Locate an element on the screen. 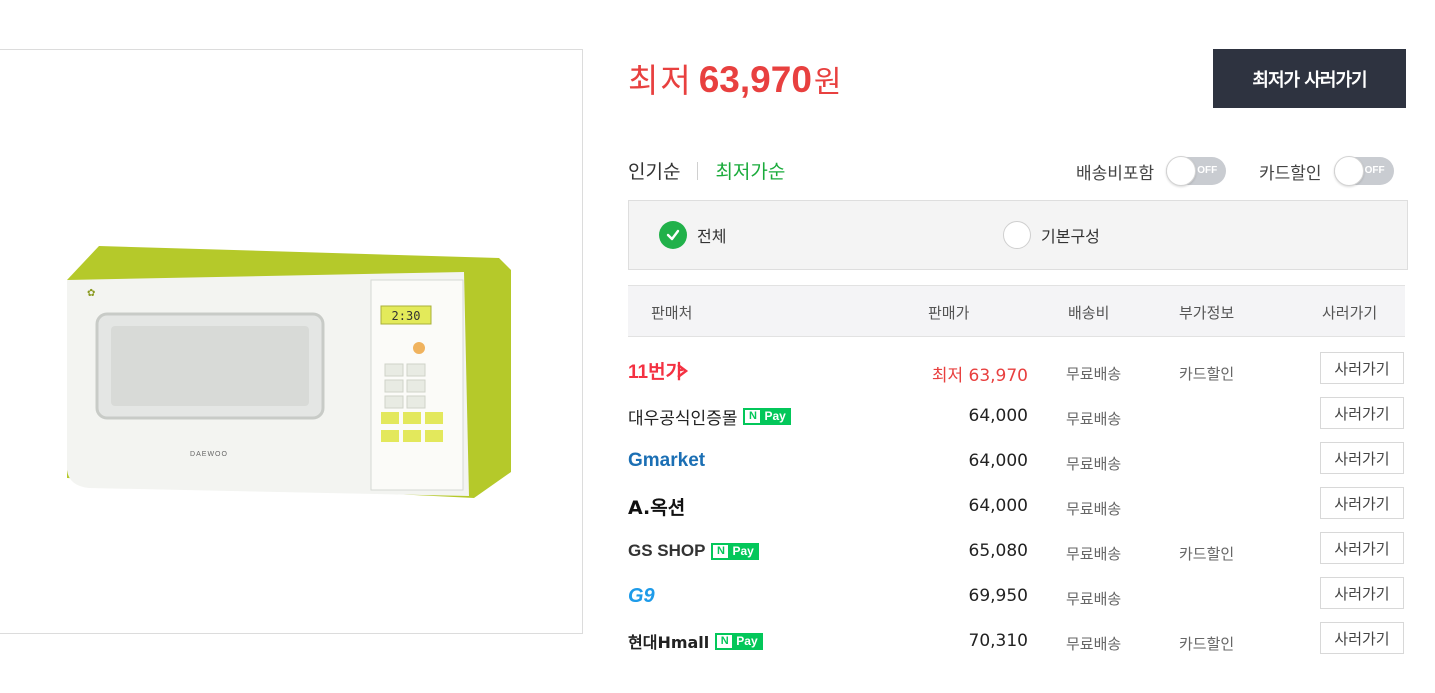 The width and height of the screenshot is (1435, 693). table-row: 대우공식인증몰 N Pay 64,000 무료배송 사러가기 is located at coordinates (1016, 419).